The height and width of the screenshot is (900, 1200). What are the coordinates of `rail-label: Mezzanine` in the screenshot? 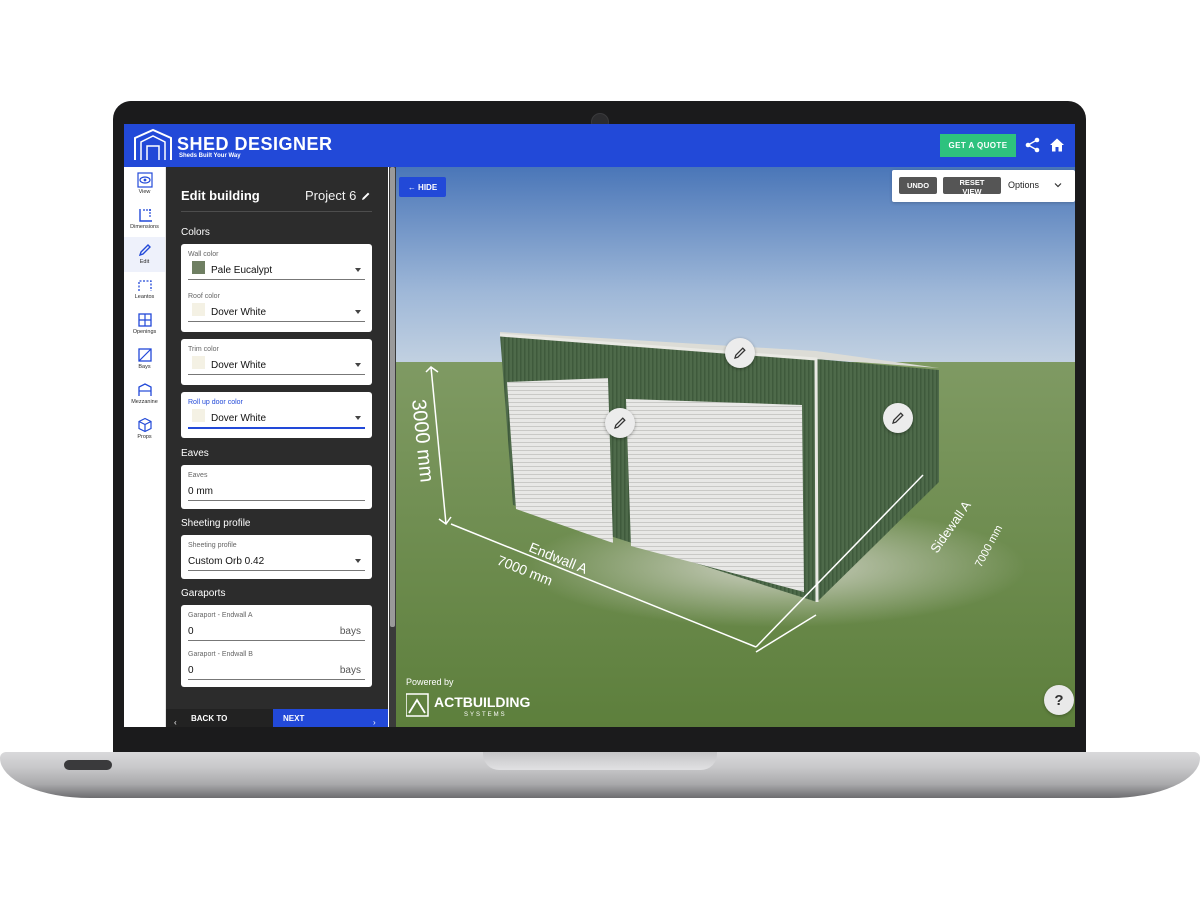 It's located at (144, 402).